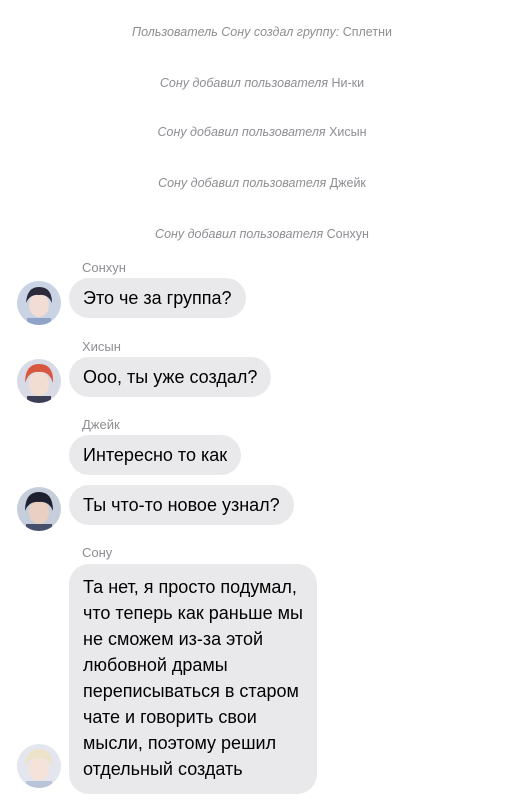 The height and width of the screenshot is (800, 524). Describe the element at coordinates (173, 639) in the screenshot. I see `message-line: не сможем из-за этой` at that location.